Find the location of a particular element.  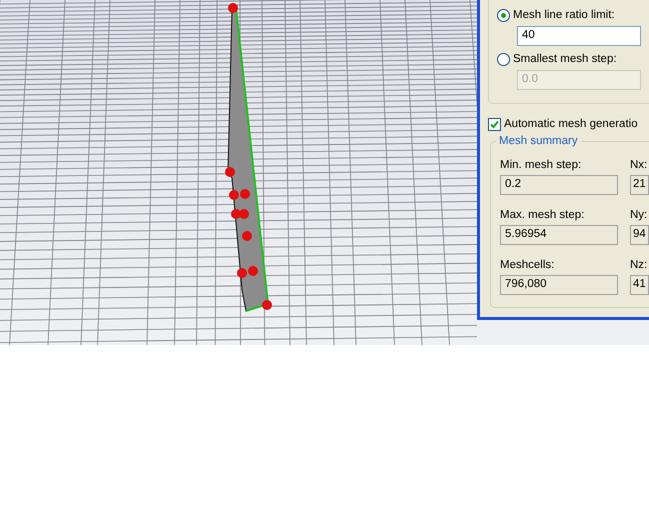

readonly-field: 41 is located at coordinates (639, 285).